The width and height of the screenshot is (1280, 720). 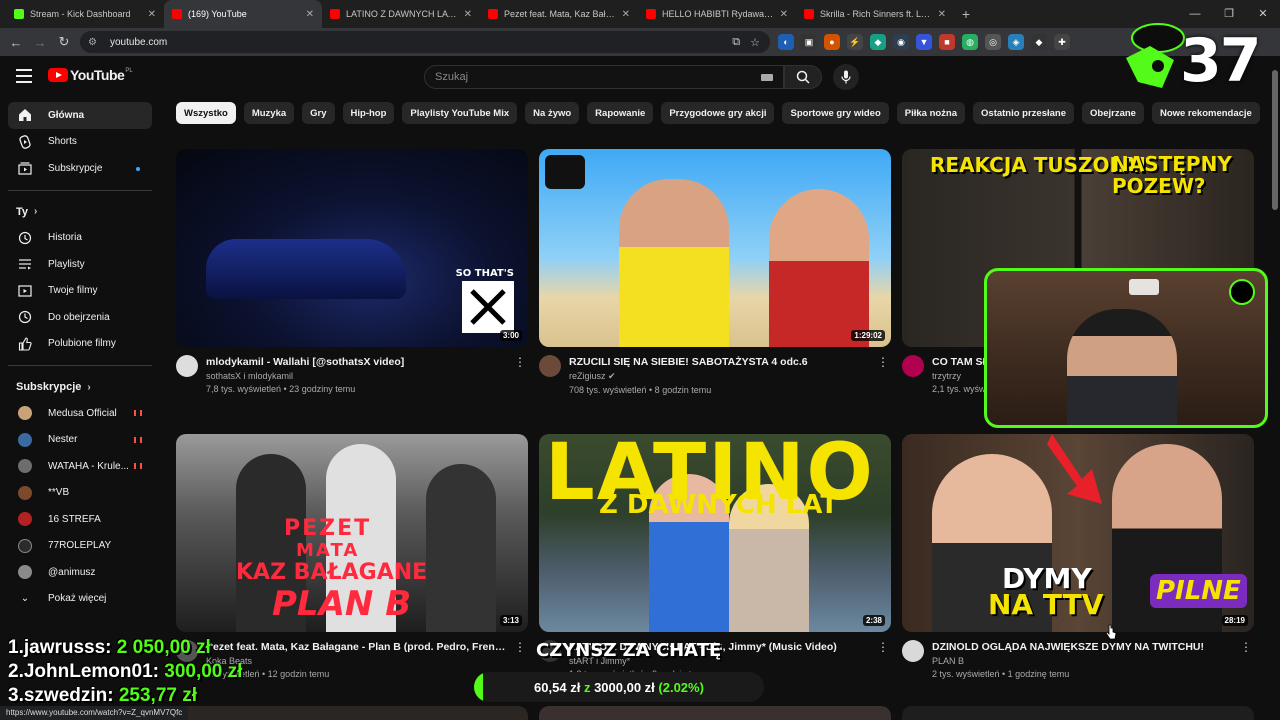 What do you see at coordinates (243, 14) in the screenshot?
I see `browser-tab-active: (169) YouTube ✕` at bounding box center [243, 14].